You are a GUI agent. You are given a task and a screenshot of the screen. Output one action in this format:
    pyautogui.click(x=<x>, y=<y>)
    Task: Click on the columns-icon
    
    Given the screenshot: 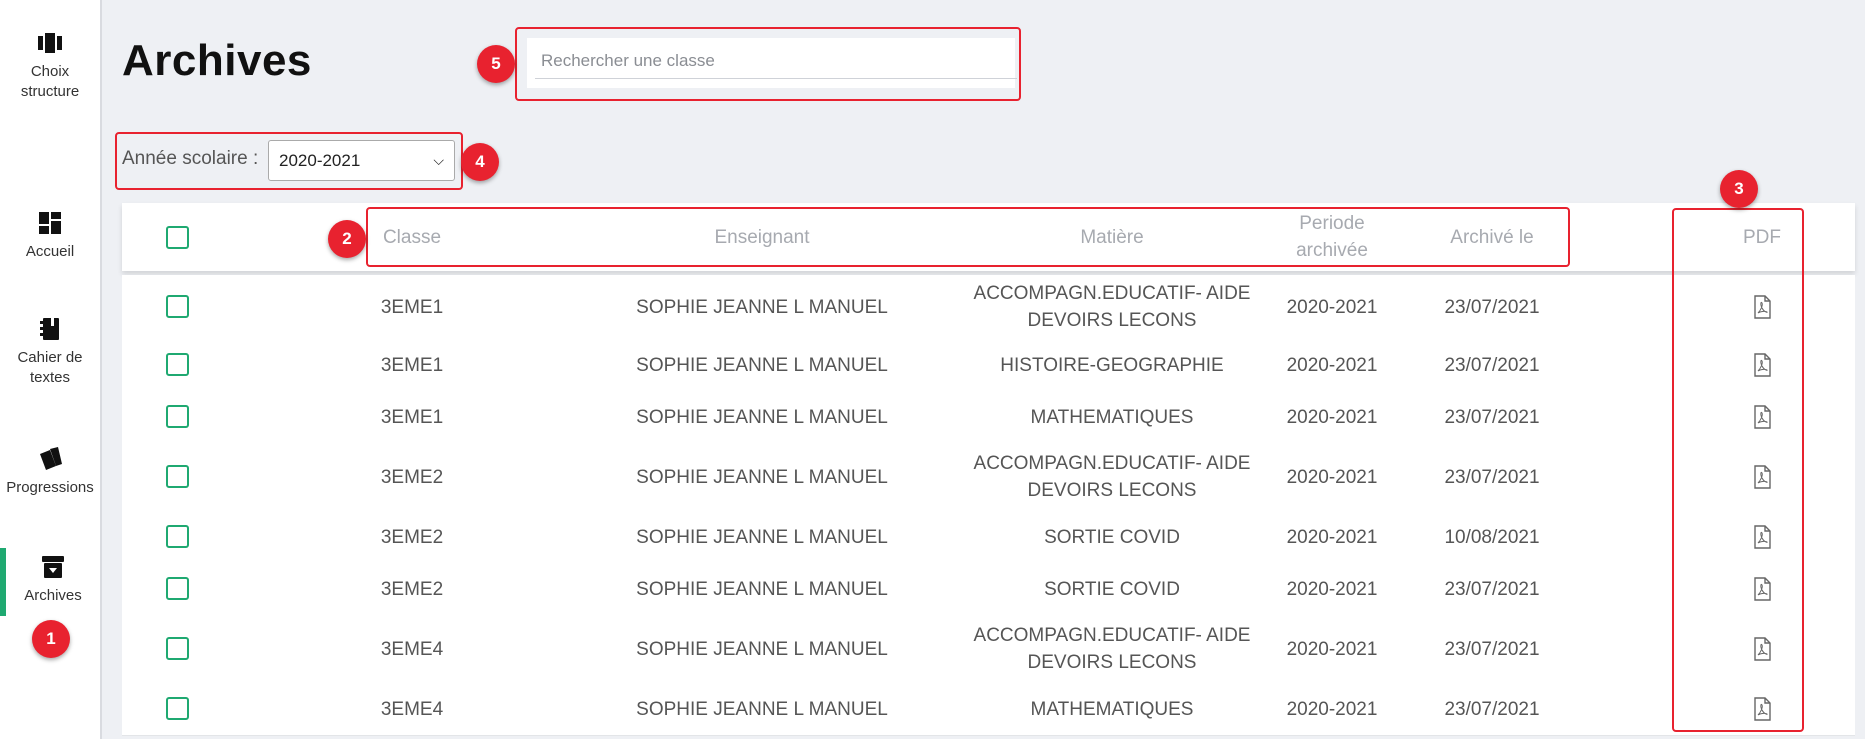 What is the action you would take?
    pyautogui.click(x=50, y=43)
    